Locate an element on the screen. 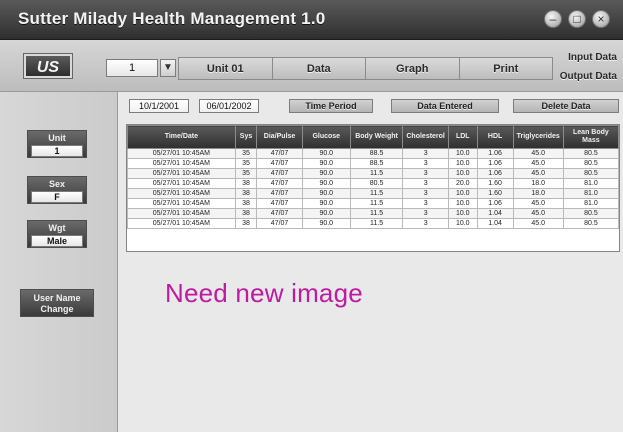 The image size is (623, 432). window-title: Sutter Milady Health Management 1.0 is located at coordinates (172, 18).